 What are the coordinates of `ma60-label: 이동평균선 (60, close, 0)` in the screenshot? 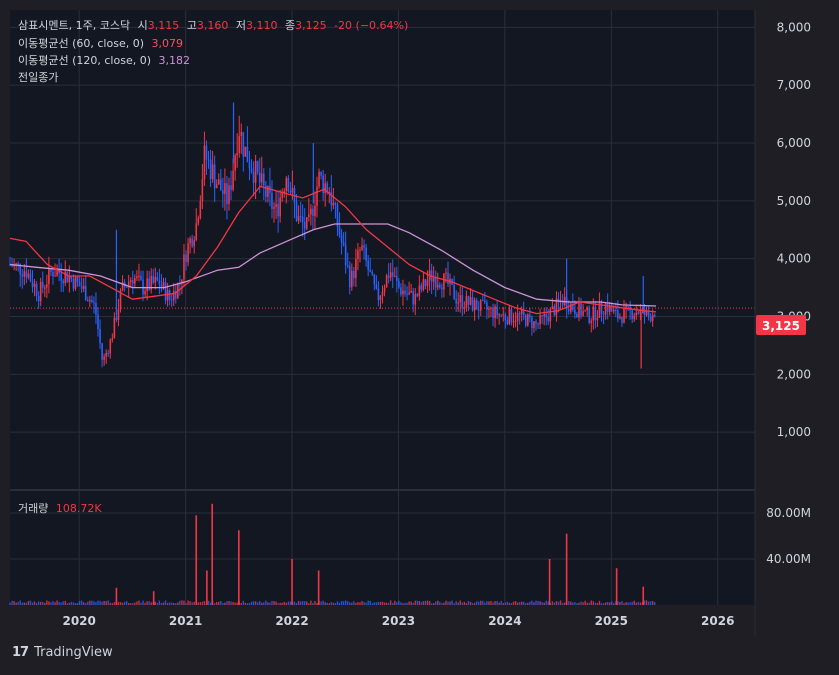 It's located at (81, 43).